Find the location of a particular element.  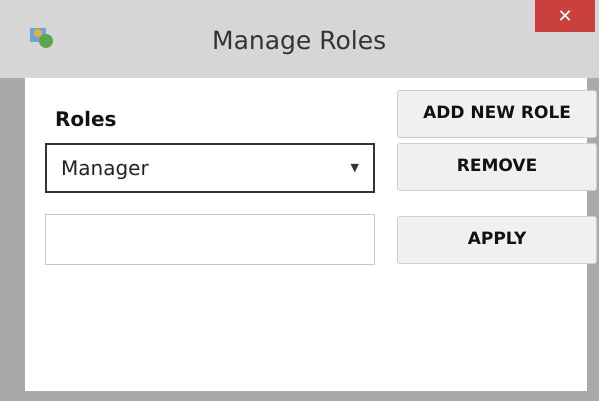

remove-button: REMOVE is located at coordinates (497, 167).